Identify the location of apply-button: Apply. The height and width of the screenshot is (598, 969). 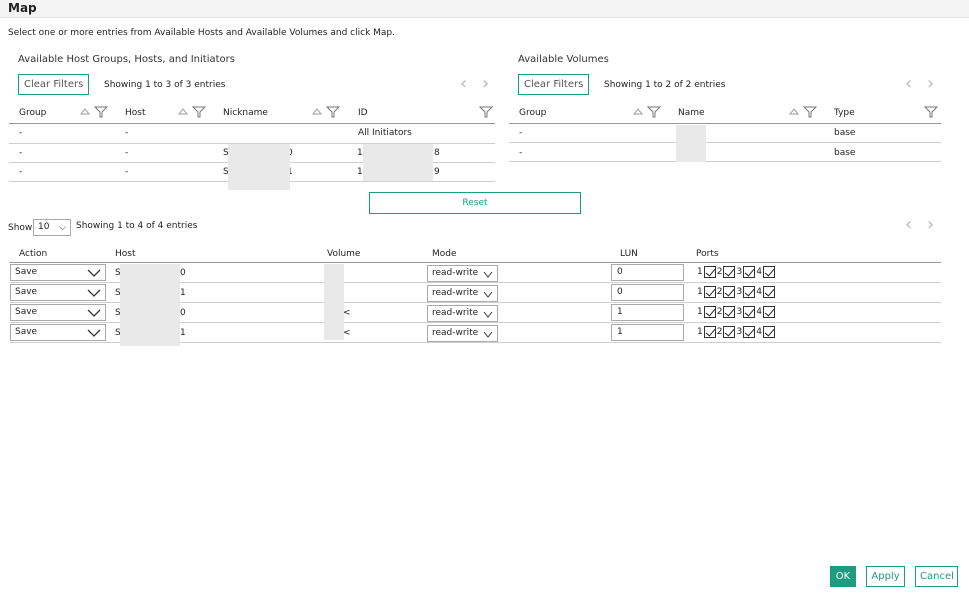
(885, 576).